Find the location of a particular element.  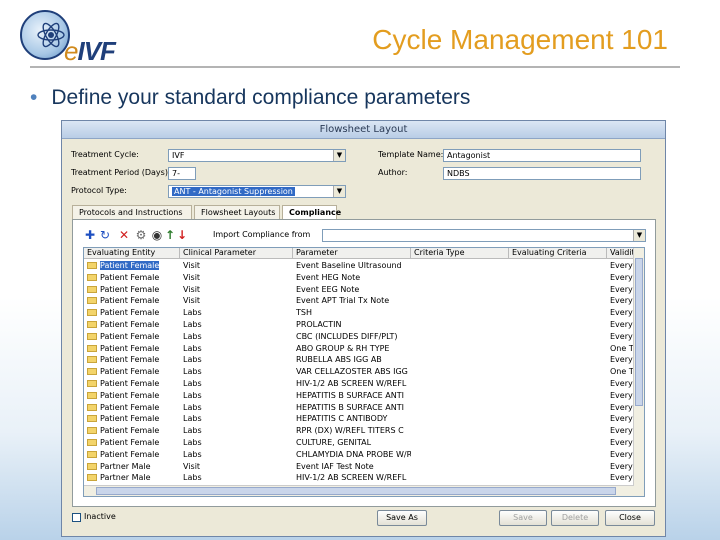

treatment-cycle-select: IVF ▼ is located at coordinates (257, 155).